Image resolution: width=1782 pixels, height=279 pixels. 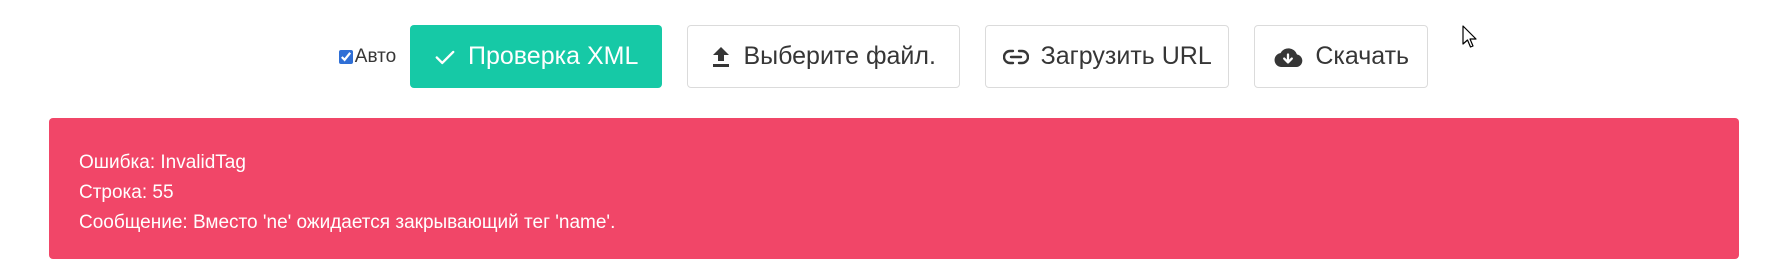 I want to click on load-url-label: Загрузить URL, so click(x=1126, y=56).